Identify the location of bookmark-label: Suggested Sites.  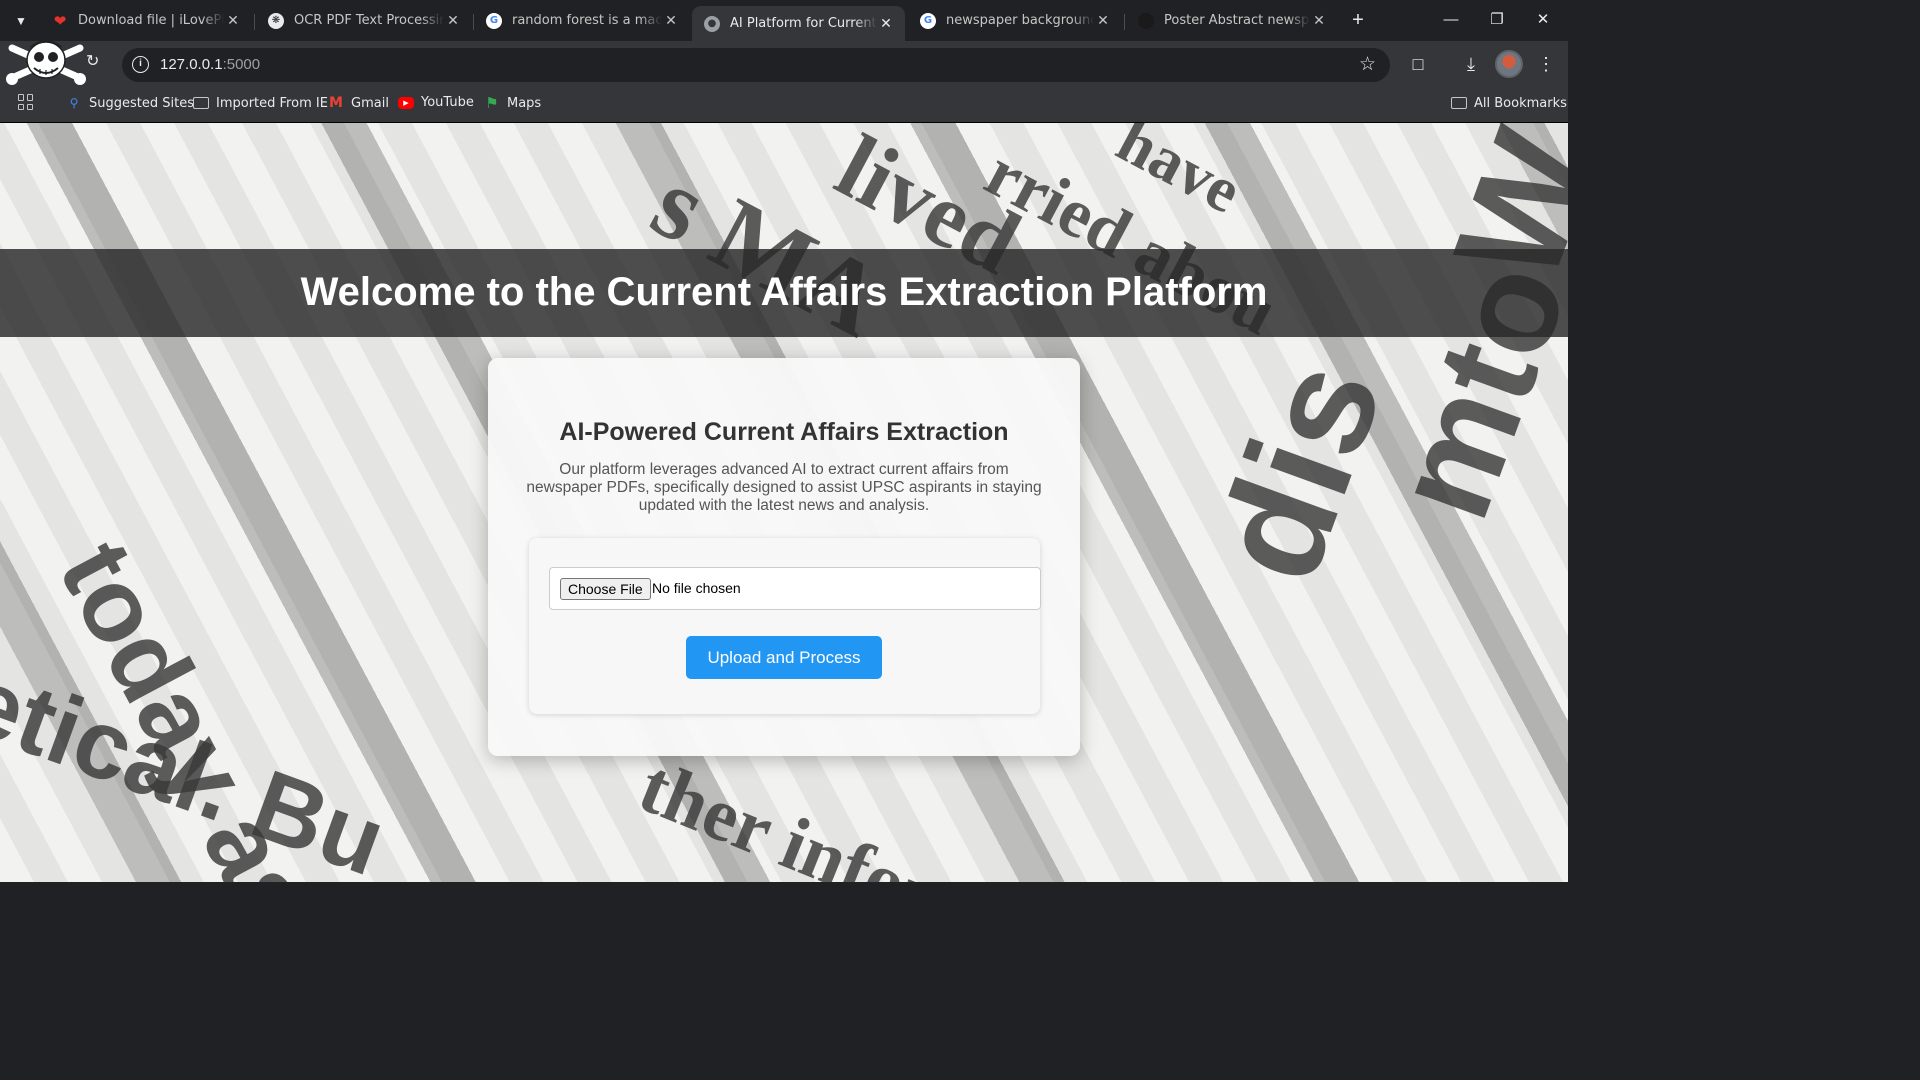
(141, 103).